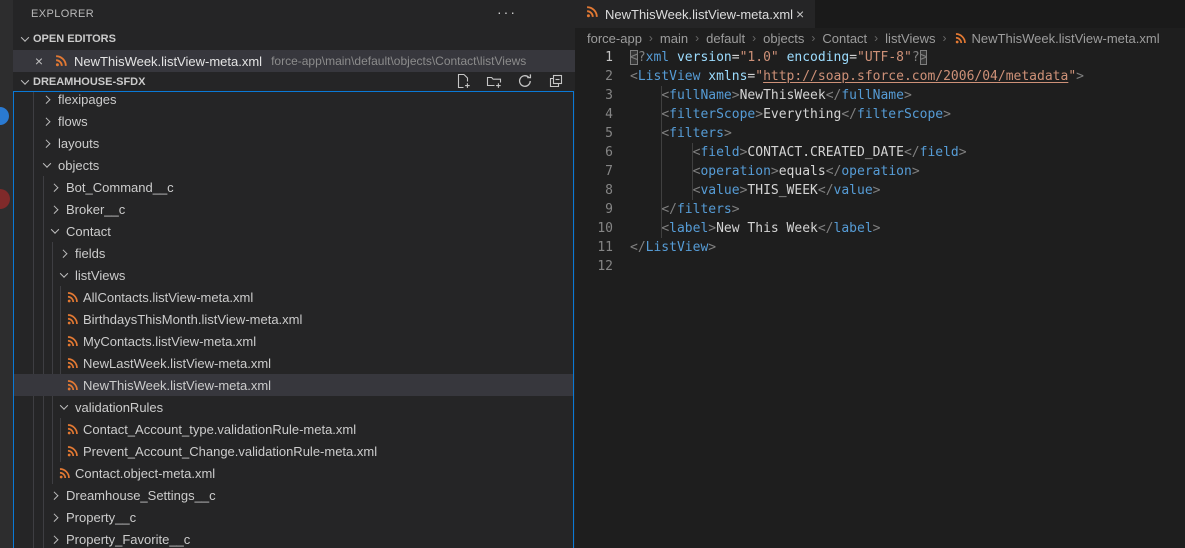  Describe the element at coordinates (910, 38) in the screenshot. I see `breadcrumb-item-listViews: listViews` at that location.